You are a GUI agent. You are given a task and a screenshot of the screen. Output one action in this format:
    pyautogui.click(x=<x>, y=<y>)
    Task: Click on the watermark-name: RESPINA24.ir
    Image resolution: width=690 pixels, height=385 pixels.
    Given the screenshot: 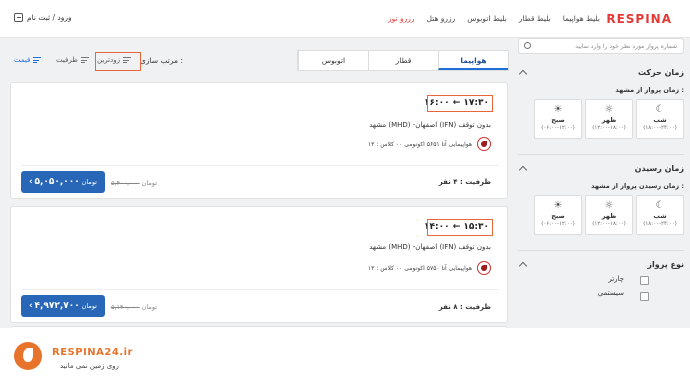 What is the action you would take?
    pyautogui.click(x=92, y=352)
    